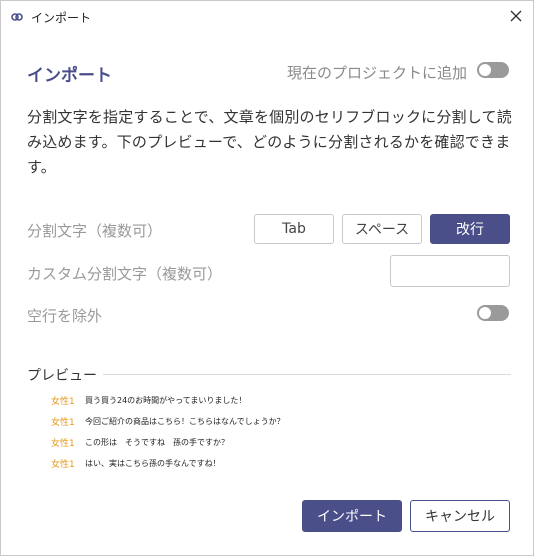 Image resolution: width=534 pixels, height=556 pixels. Describe the element at coordinates (352, 516) in the screenshot. I see `import-button: インポート` at that location.